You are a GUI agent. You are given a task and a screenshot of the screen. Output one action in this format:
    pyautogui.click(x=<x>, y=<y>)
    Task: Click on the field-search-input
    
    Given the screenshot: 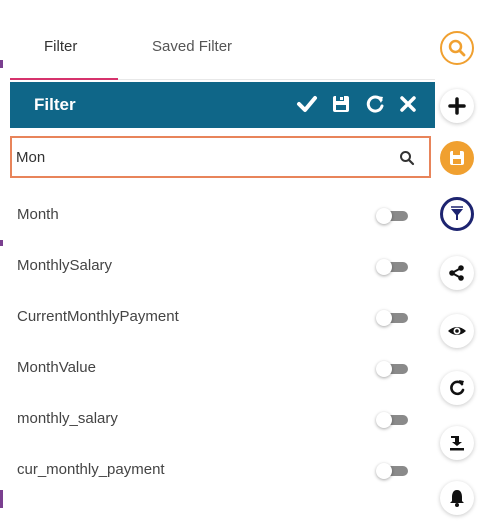 What is the action you would take?
    pyautogui.click(x=201, y=157)
    